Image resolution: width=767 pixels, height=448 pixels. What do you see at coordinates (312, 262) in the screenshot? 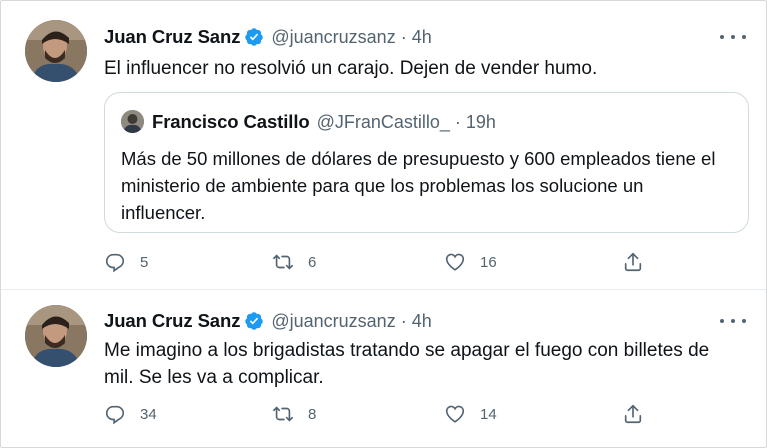
I see `retweet-count: 6` at bounding box center [312, 262].